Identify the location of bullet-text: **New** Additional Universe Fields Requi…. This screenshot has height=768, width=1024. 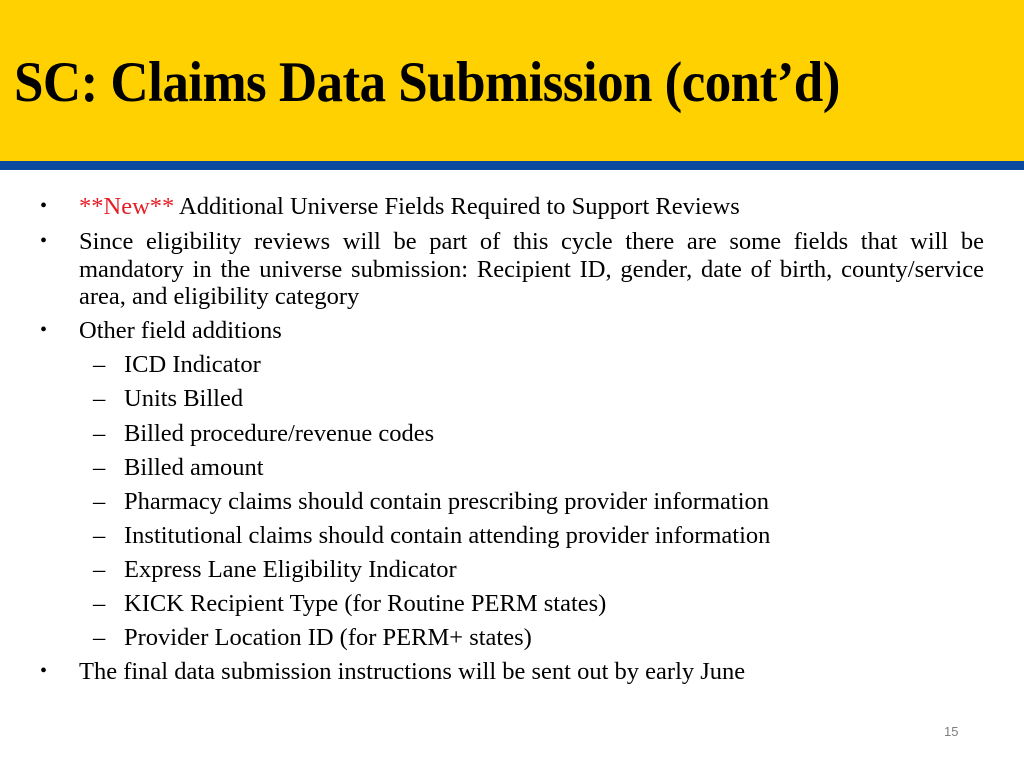
(409, 206).